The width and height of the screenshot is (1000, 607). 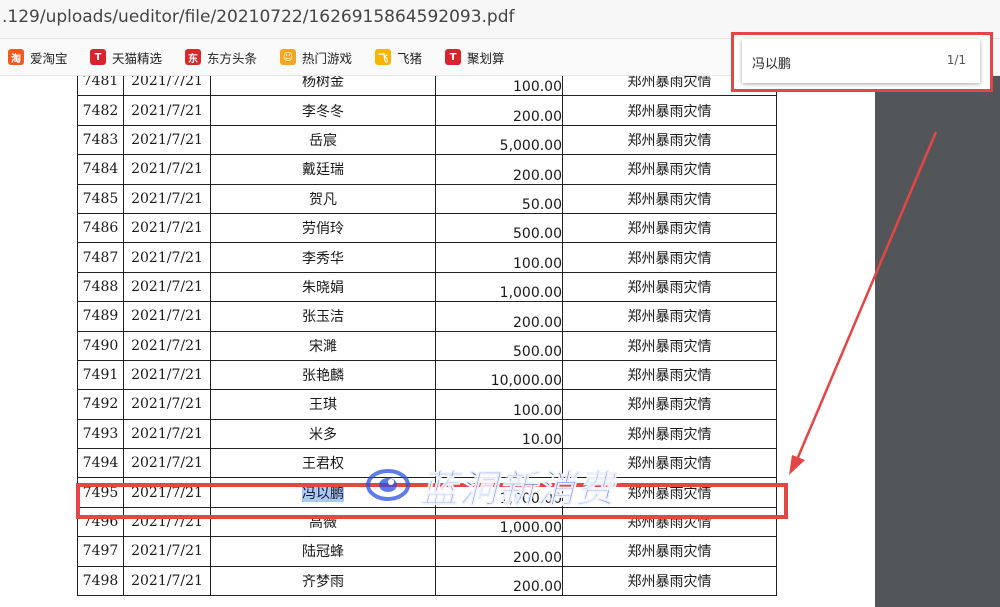 I want to click on table-row: 7491 2021/7/21 张艳麟 10,000.00 郑州暴雨灾情, so click(x=427, y=375).